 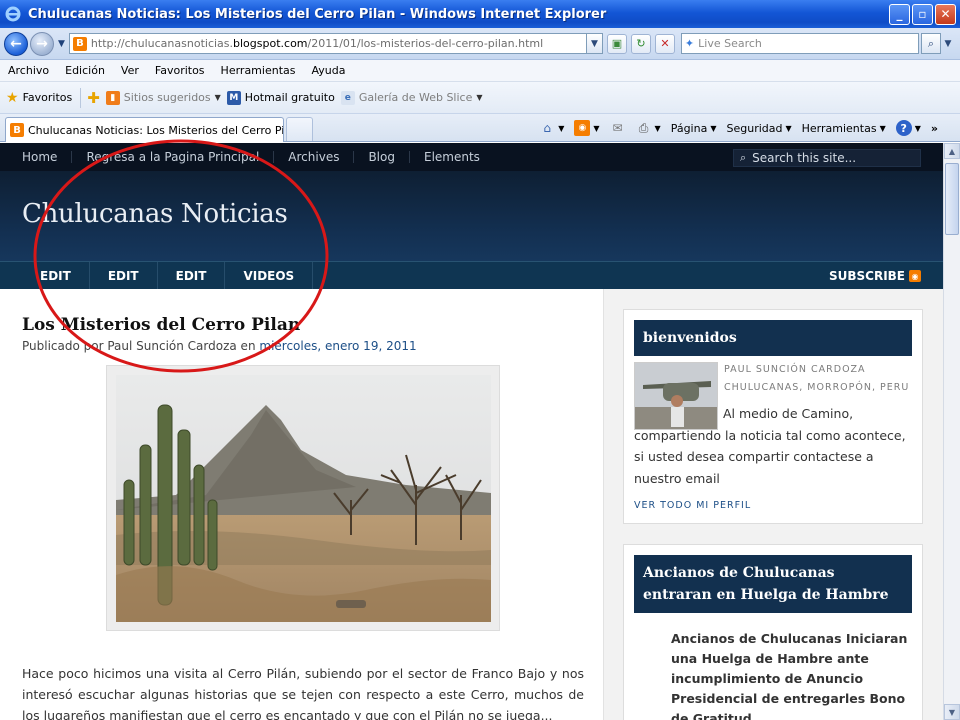 I want to click on live-search-placeholder: Live Search, so click(x=730, y=43).